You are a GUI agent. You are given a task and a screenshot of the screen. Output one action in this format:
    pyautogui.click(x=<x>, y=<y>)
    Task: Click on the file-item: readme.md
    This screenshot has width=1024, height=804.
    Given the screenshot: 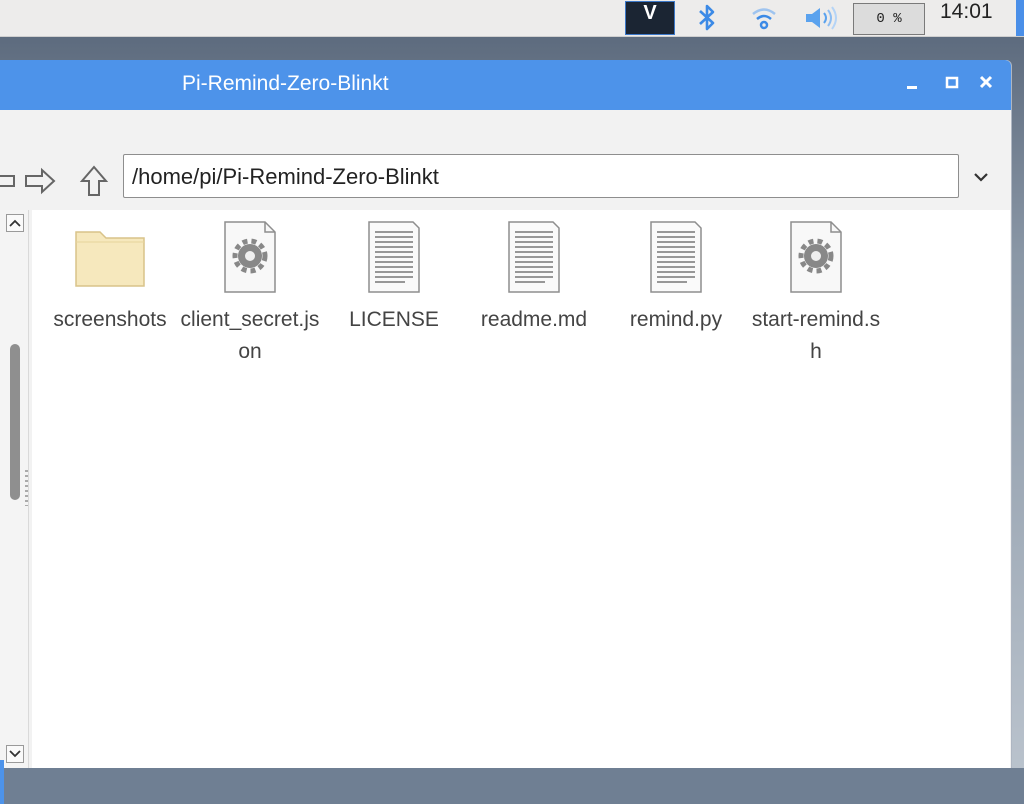 What is the action you would take?
    pyautogui.click(x=534, y=277)
    